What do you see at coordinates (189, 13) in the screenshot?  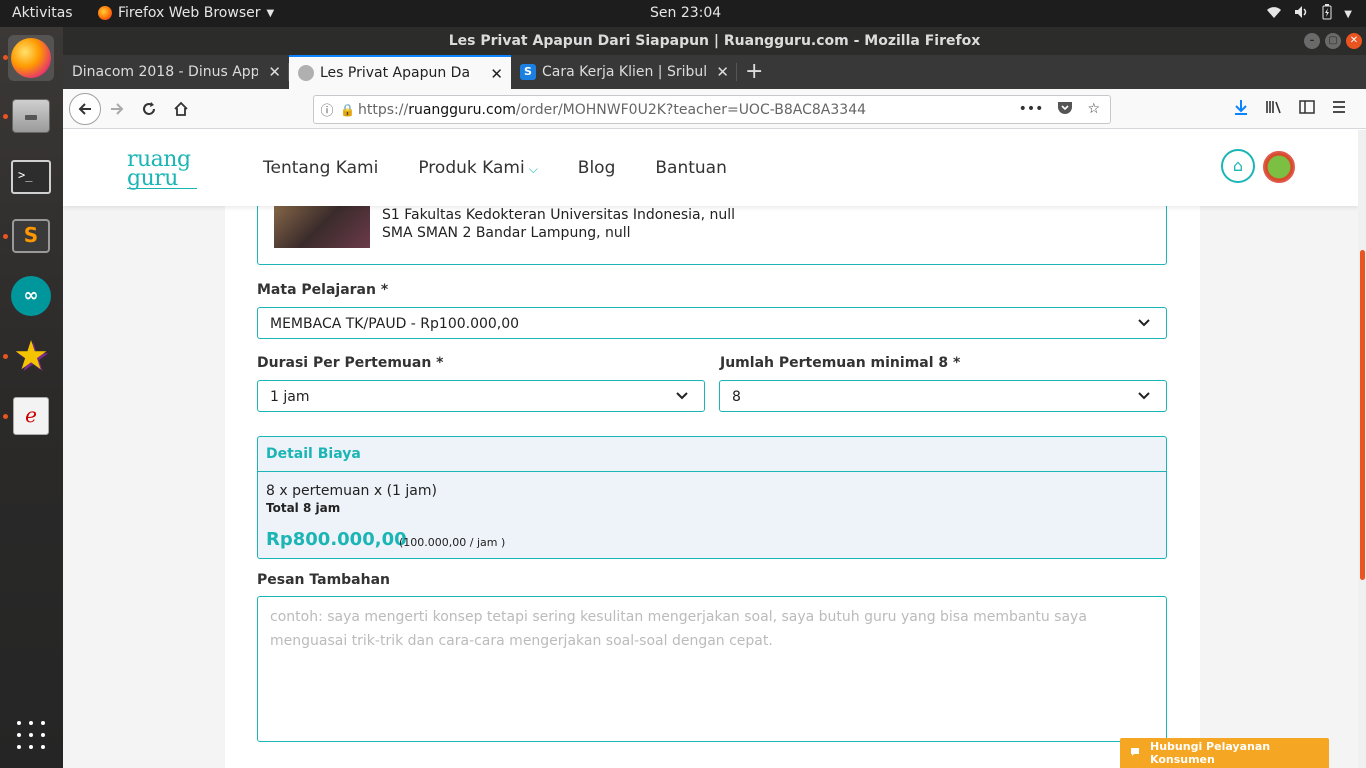 I see `app-menu-label: Firefox Web Browser` at bounding box center [189, 13].